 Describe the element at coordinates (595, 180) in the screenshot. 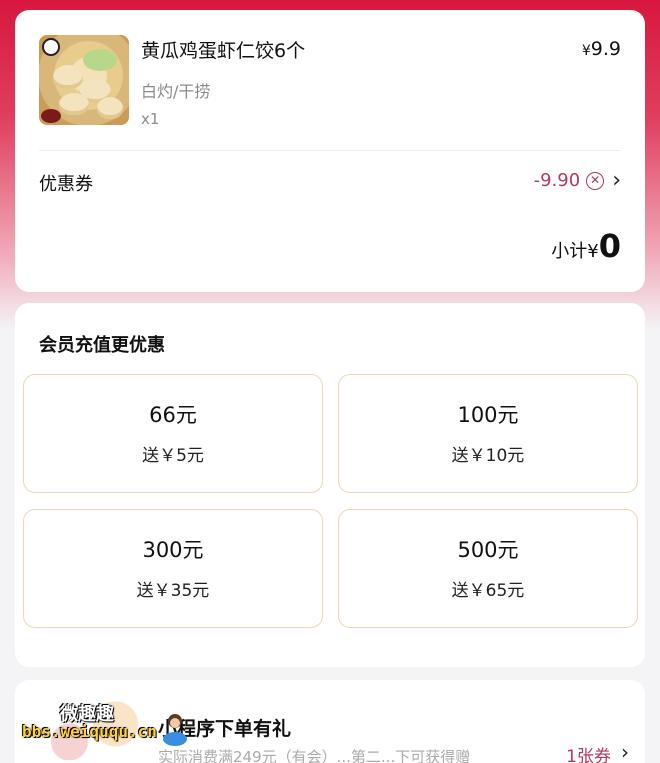

I see `clear-circle-icon: ✕` at that location.